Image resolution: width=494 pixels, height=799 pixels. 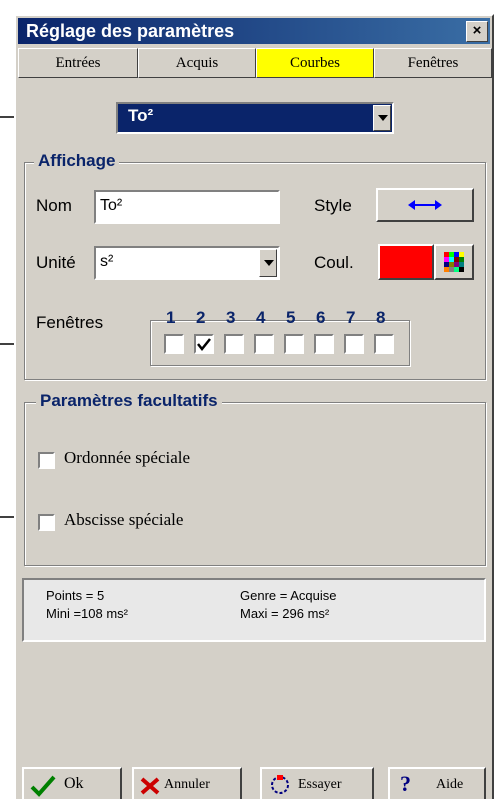 I want to click on ok-button: Ok, so click(x=72, y=783).